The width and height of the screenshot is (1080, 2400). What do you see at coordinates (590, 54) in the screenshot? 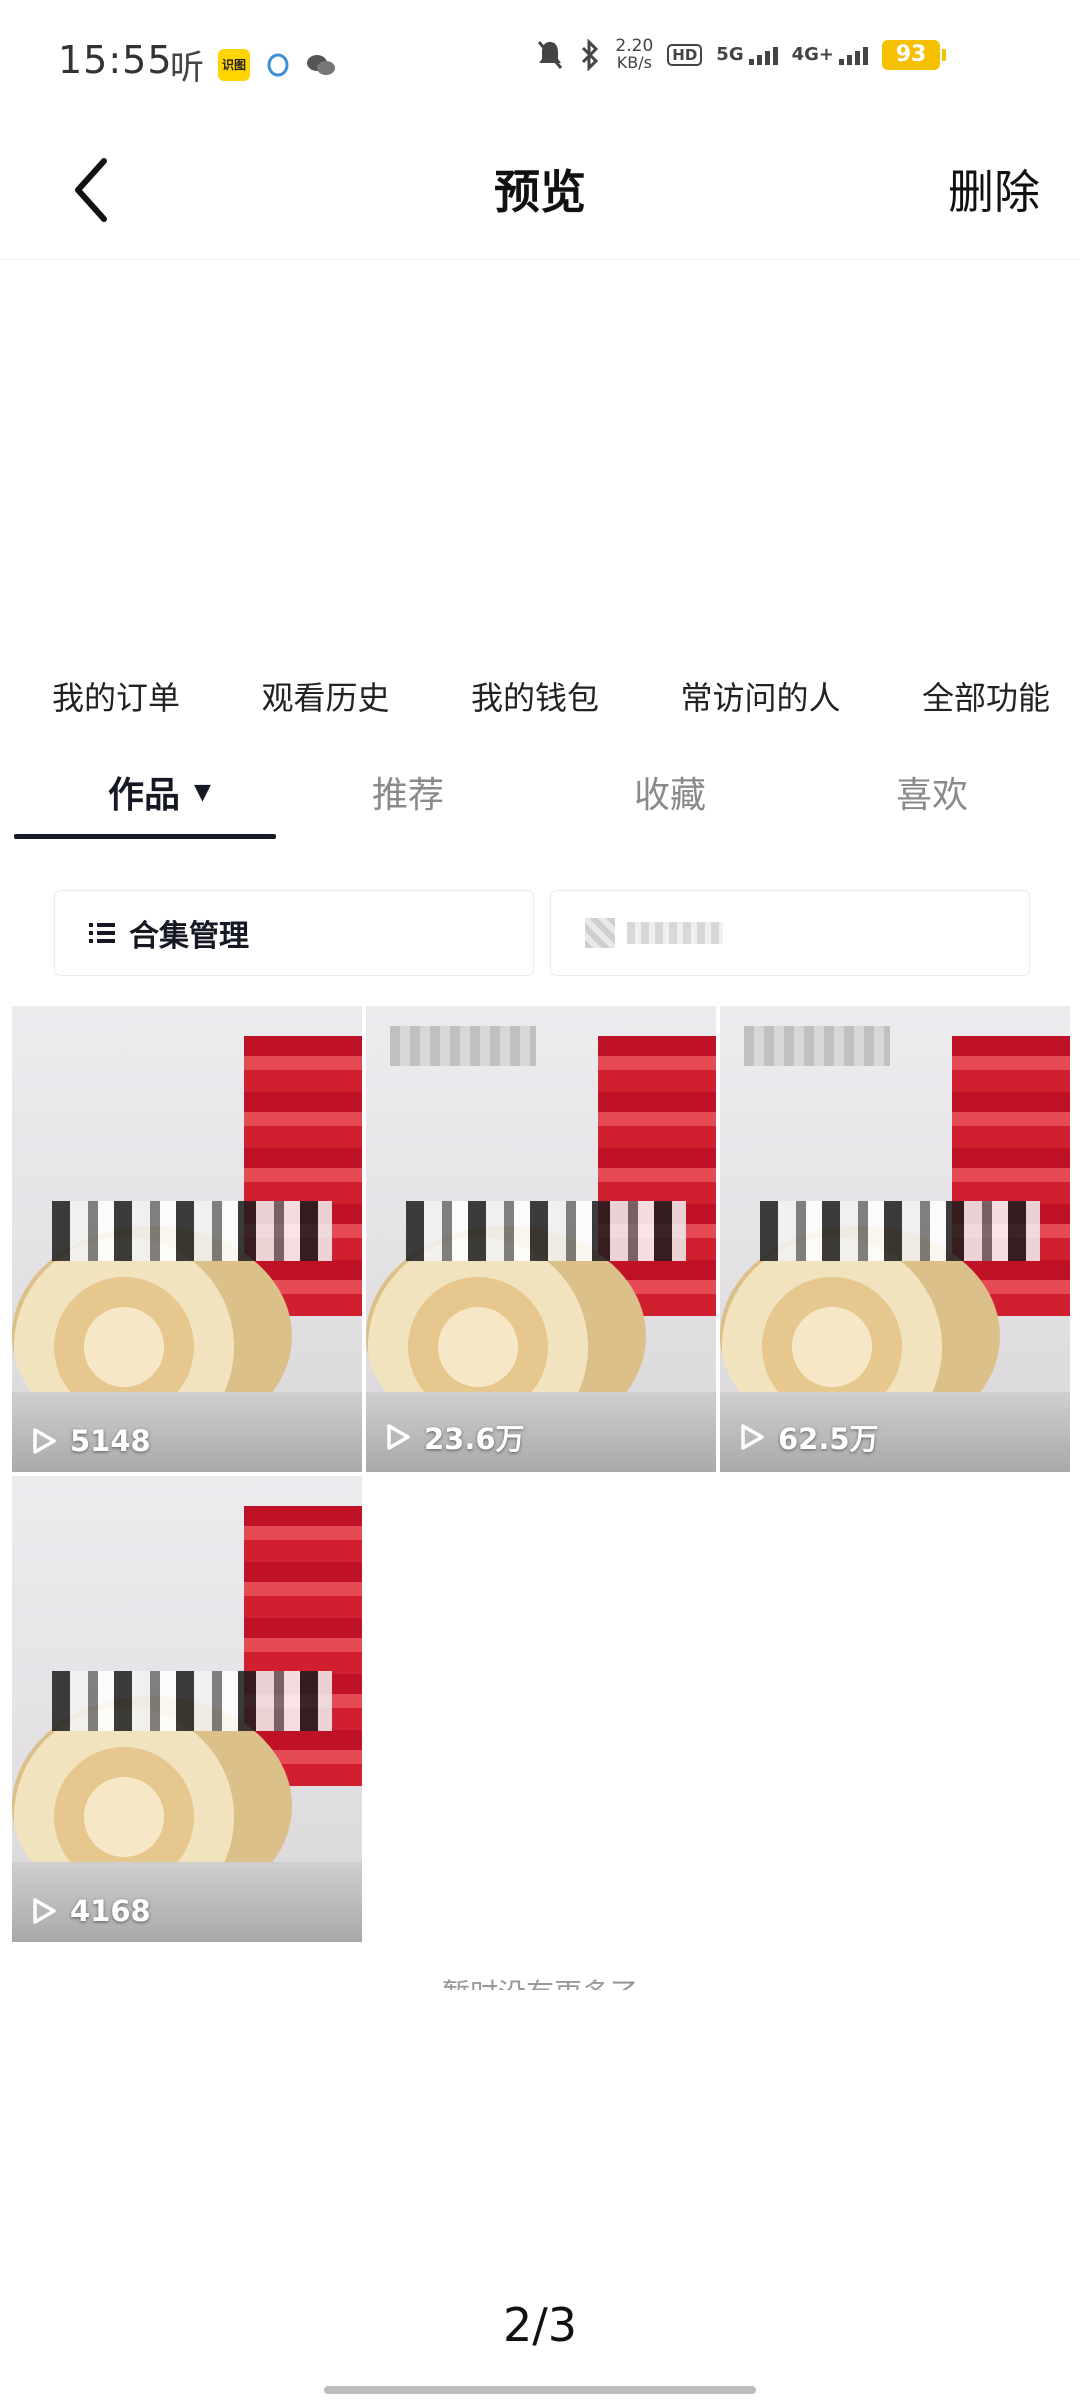
I see `bluetooth-icon` at bounding box center [590, 54].